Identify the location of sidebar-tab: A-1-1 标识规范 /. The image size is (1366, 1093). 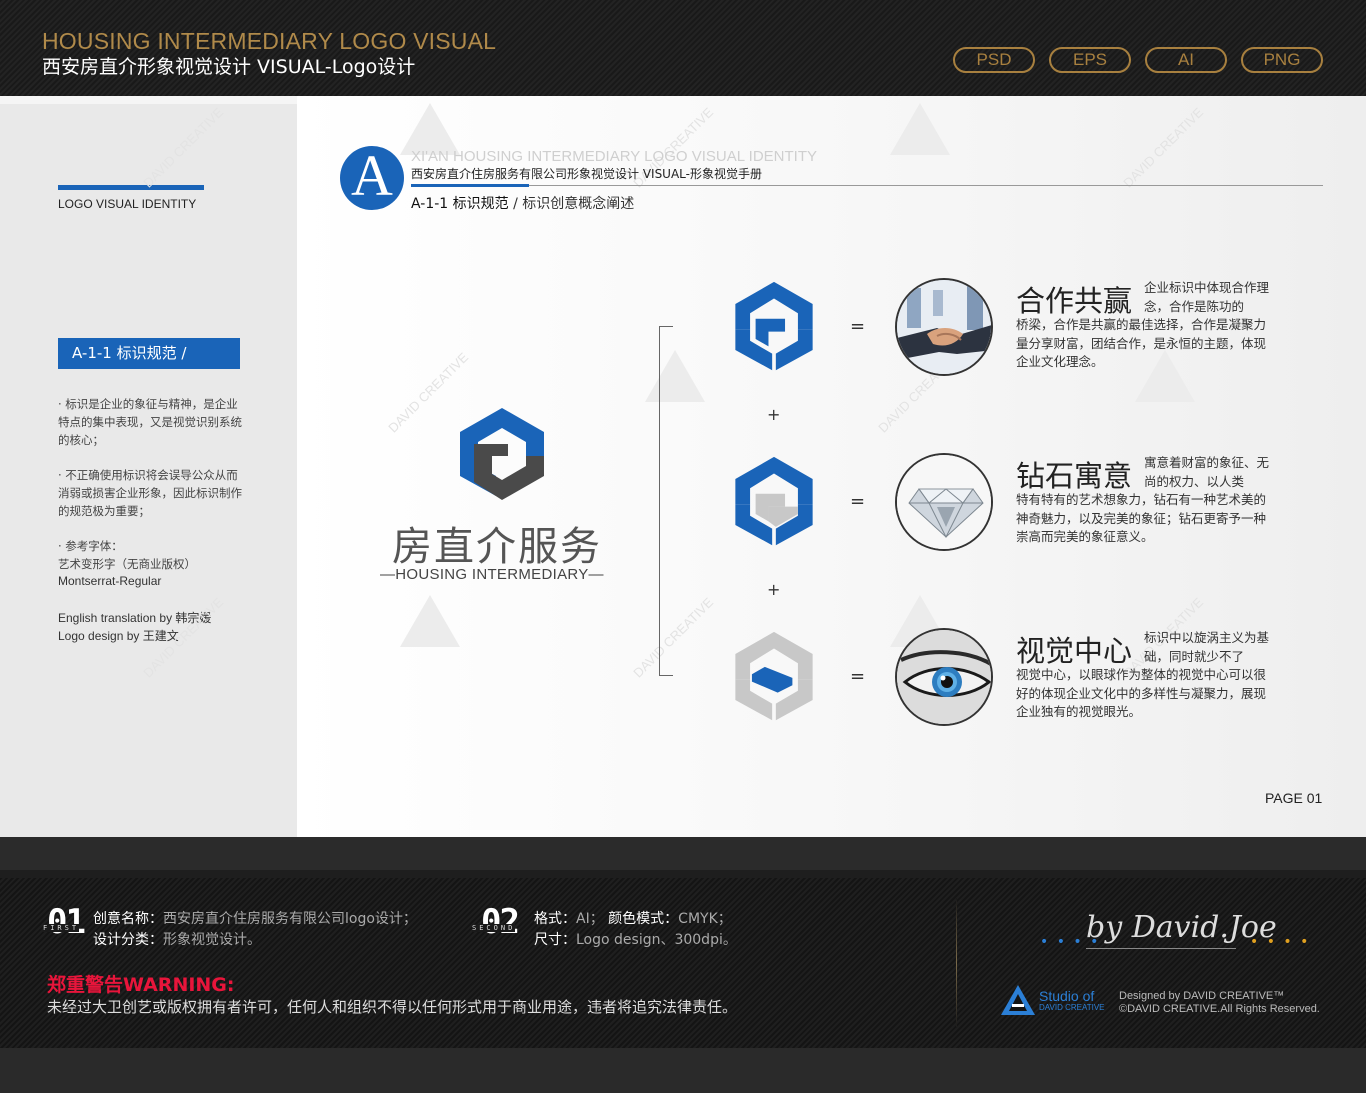
(149, 353).